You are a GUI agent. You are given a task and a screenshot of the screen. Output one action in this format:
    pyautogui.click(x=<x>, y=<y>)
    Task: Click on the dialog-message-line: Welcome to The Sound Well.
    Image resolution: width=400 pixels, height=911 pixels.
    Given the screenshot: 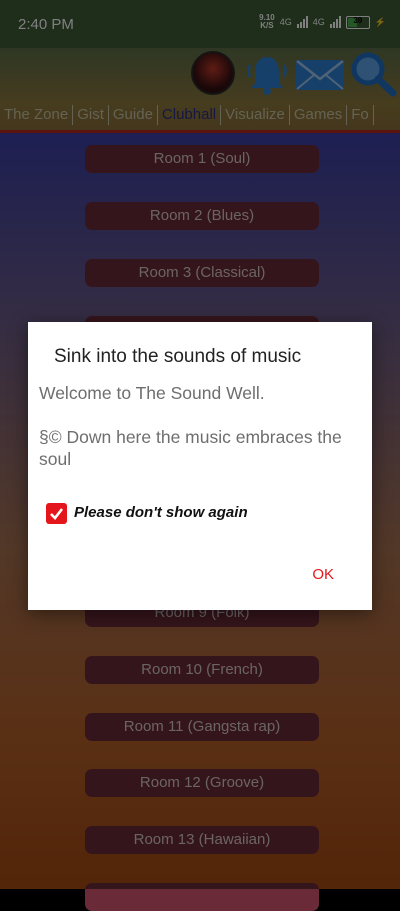 What is the action you would take?
    pyautogui.click(x=152, y=393)
    